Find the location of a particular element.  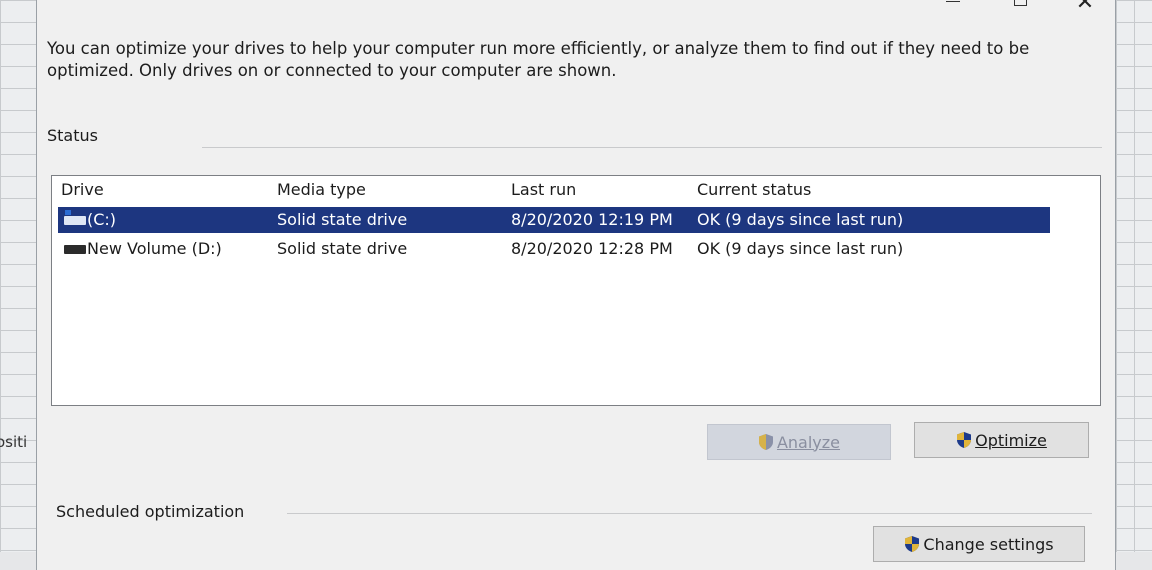

minimize-icon is located at coordinates (953, 1).